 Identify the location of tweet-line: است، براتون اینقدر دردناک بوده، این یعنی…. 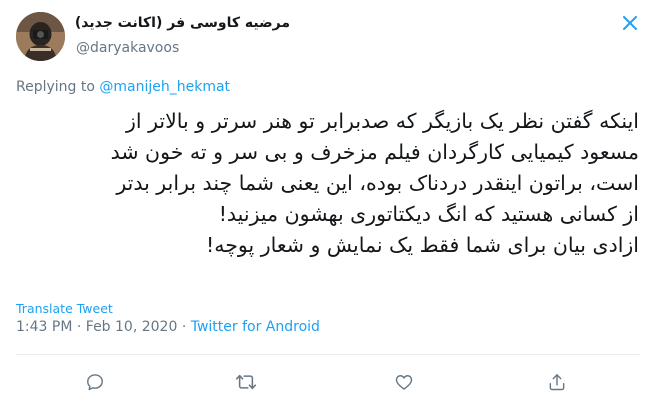
(377, 183).